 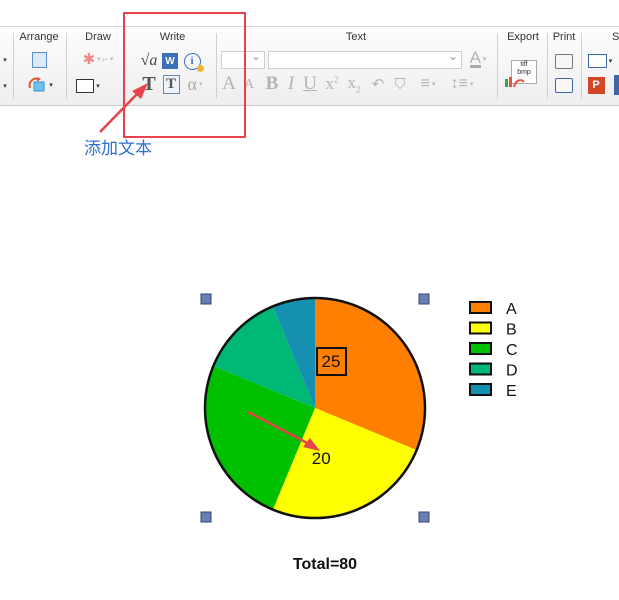 What do you see at coordinates (511, 309) in the screenshot?
I see `legend-label-a: A` at bounding box center [511, 309].